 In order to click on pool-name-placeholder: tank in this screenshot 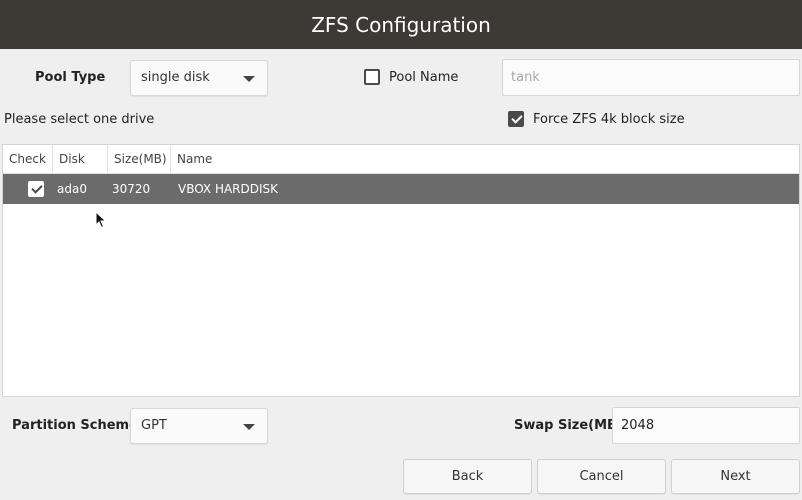, I will do `click(525, 77)`.